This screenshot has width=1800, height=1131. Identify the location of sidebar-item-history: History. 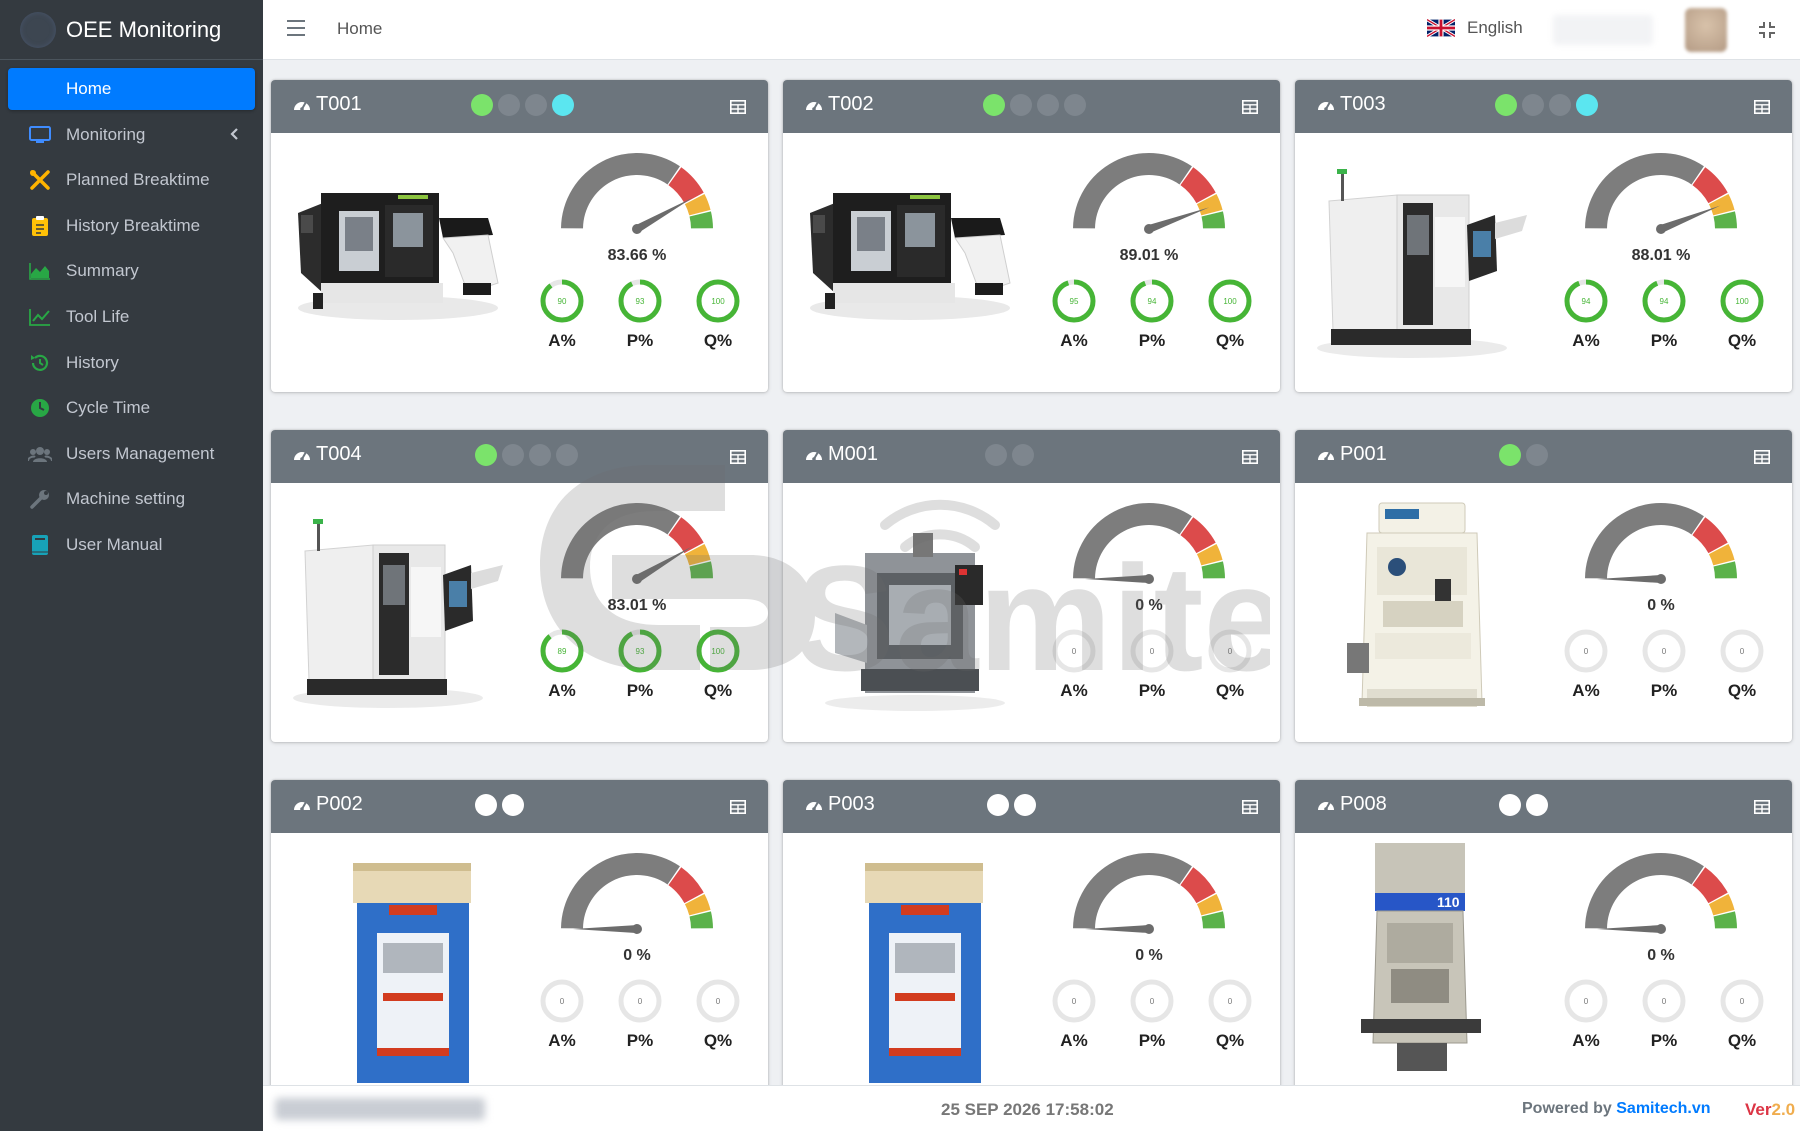
(131, 363).